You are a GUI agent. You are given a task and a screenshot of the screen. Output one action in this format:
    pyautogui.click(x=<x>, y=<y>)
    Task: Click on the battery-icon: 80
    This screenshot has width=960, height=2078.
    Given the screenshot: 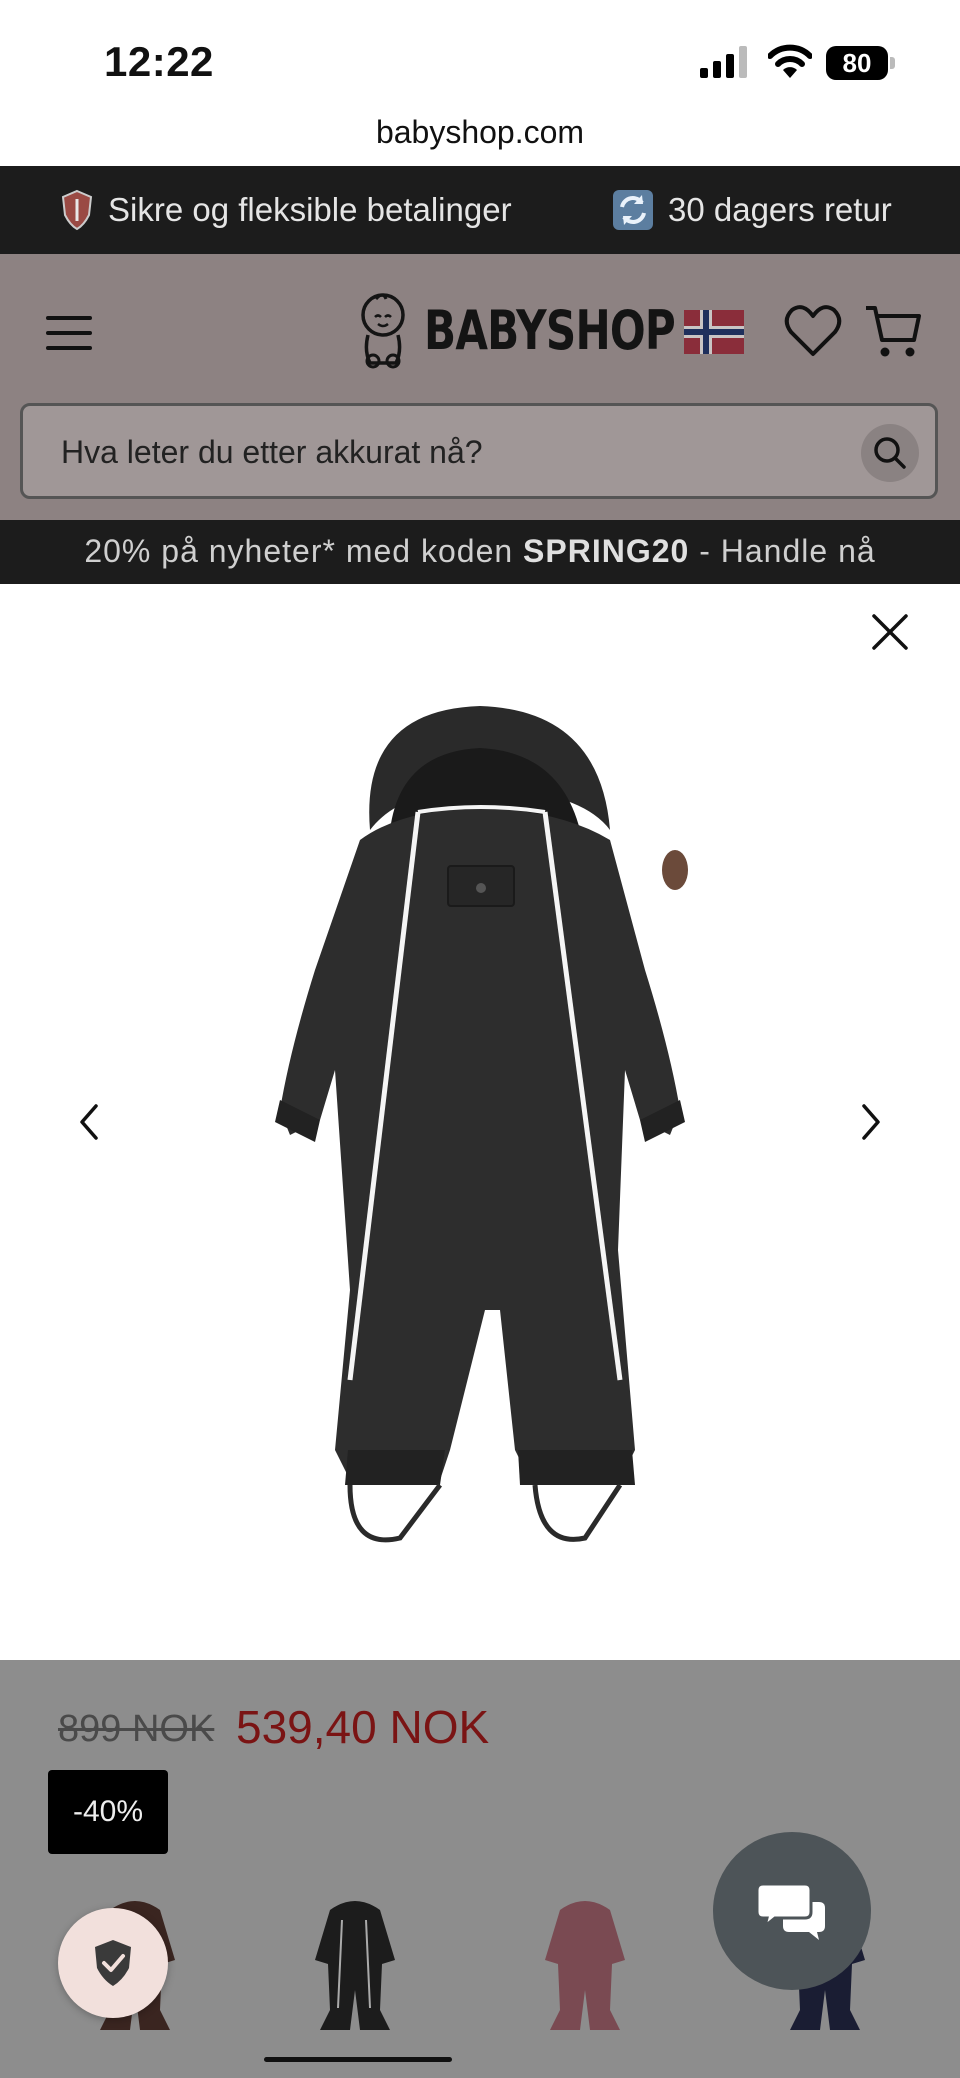 What is the action you would take?
    pyautogui.click(x=861, y=63)
    